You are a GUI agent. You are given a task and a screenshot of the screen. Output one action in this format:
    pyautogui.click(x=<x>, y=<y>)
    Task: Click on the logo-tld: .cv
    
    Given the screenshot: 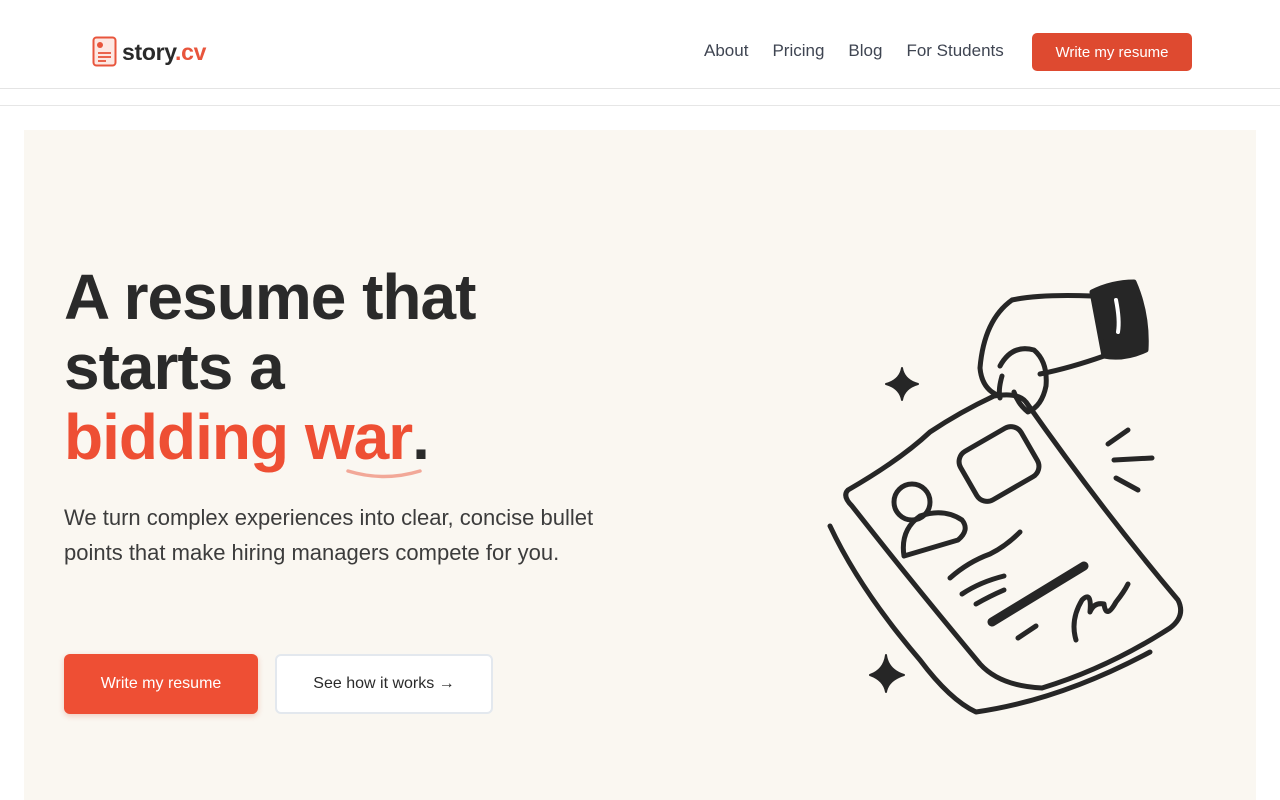 What is the action you would take?
    pyautogui.click(x=191, y=51)
    